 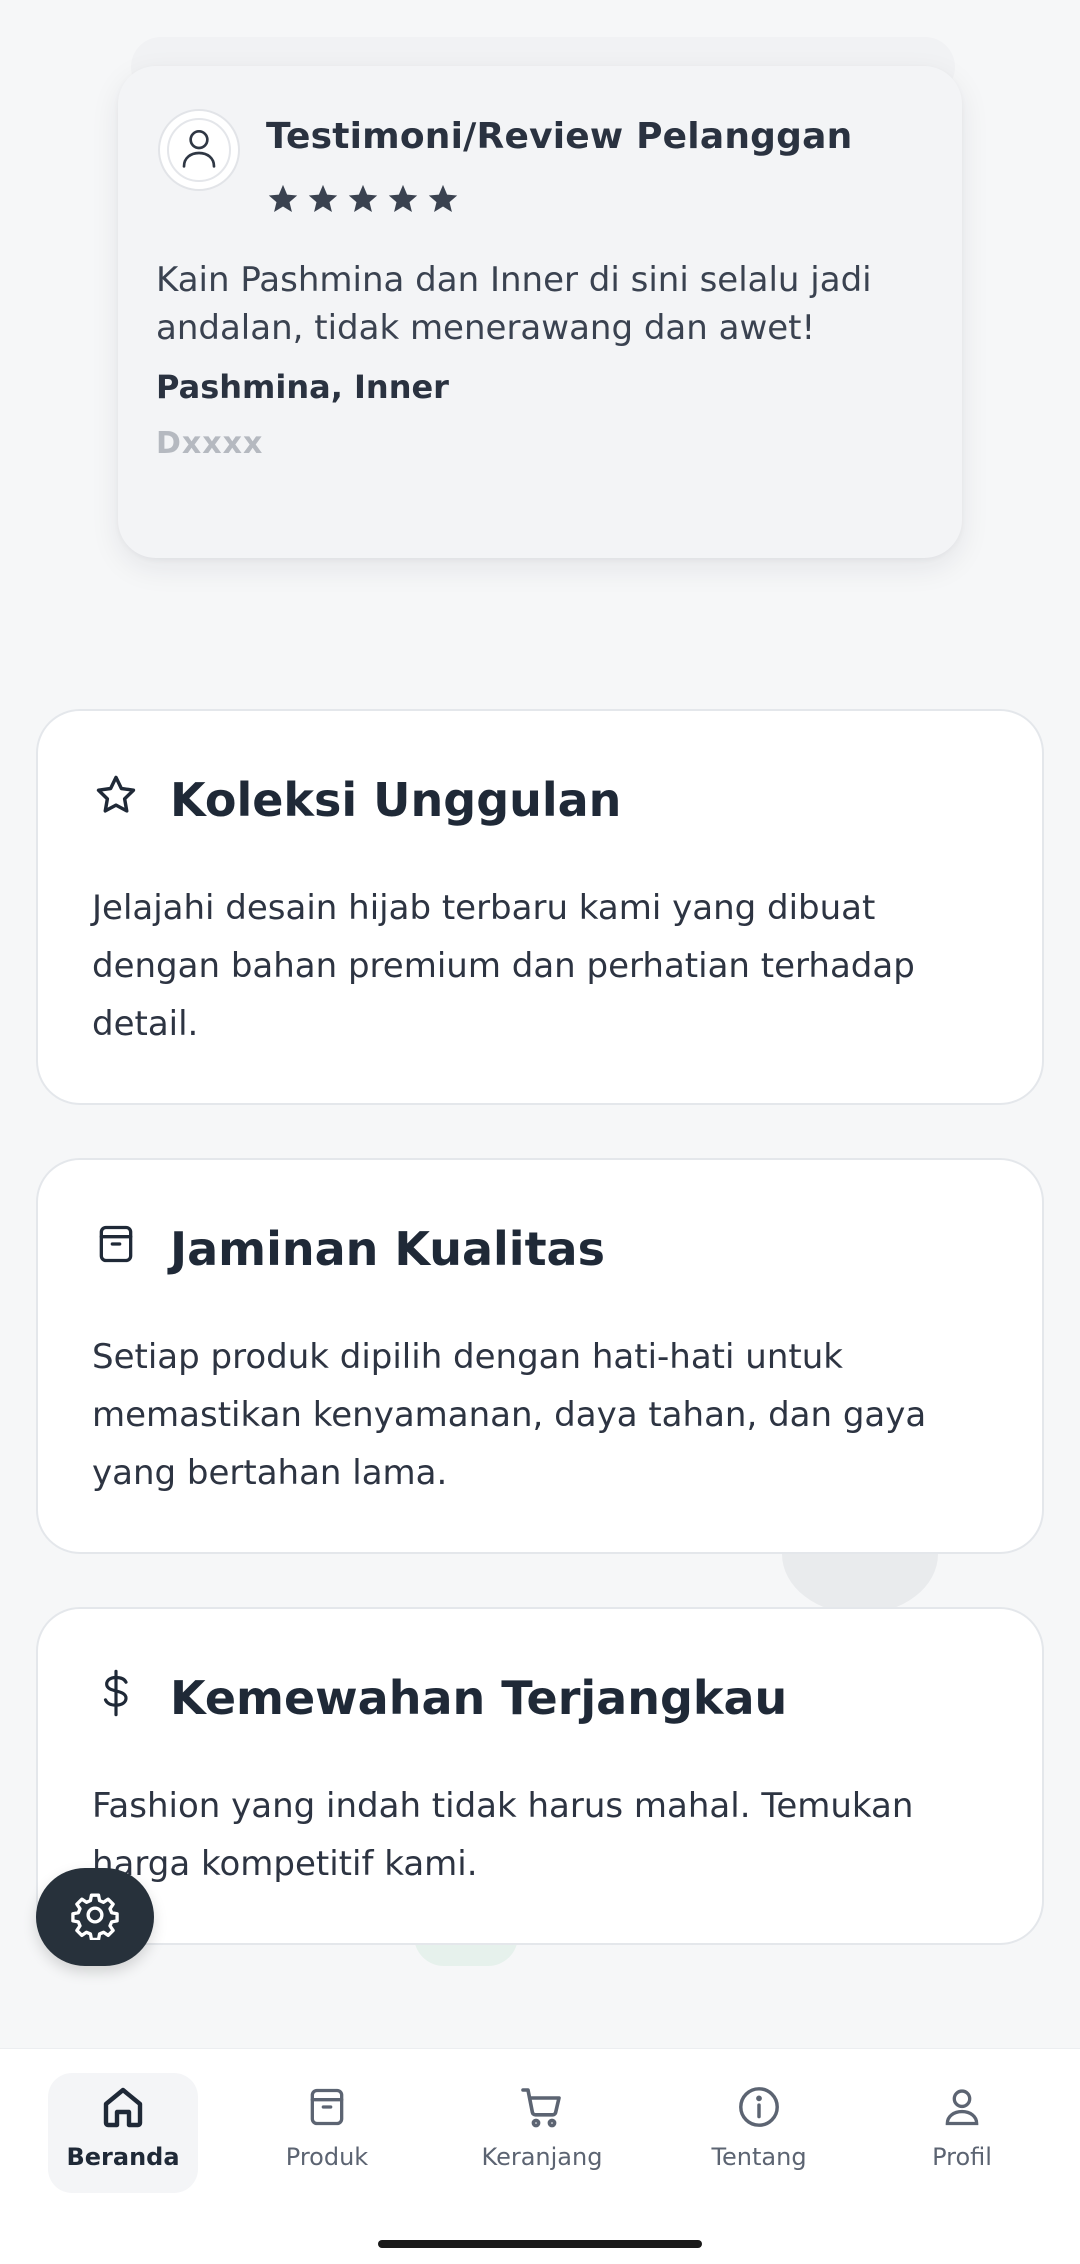 I want to click on info-icon, so click(x=759, y=2107).